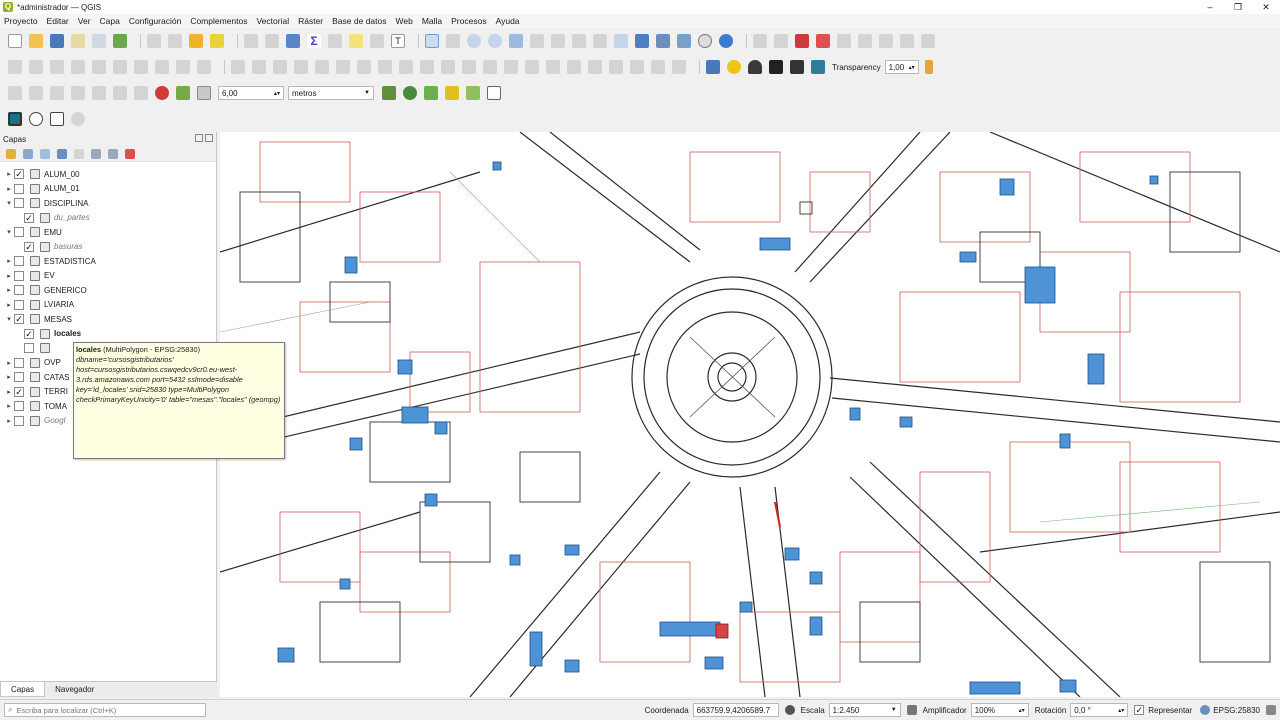  I want to click on bookmark-icon, so click(377, 41).